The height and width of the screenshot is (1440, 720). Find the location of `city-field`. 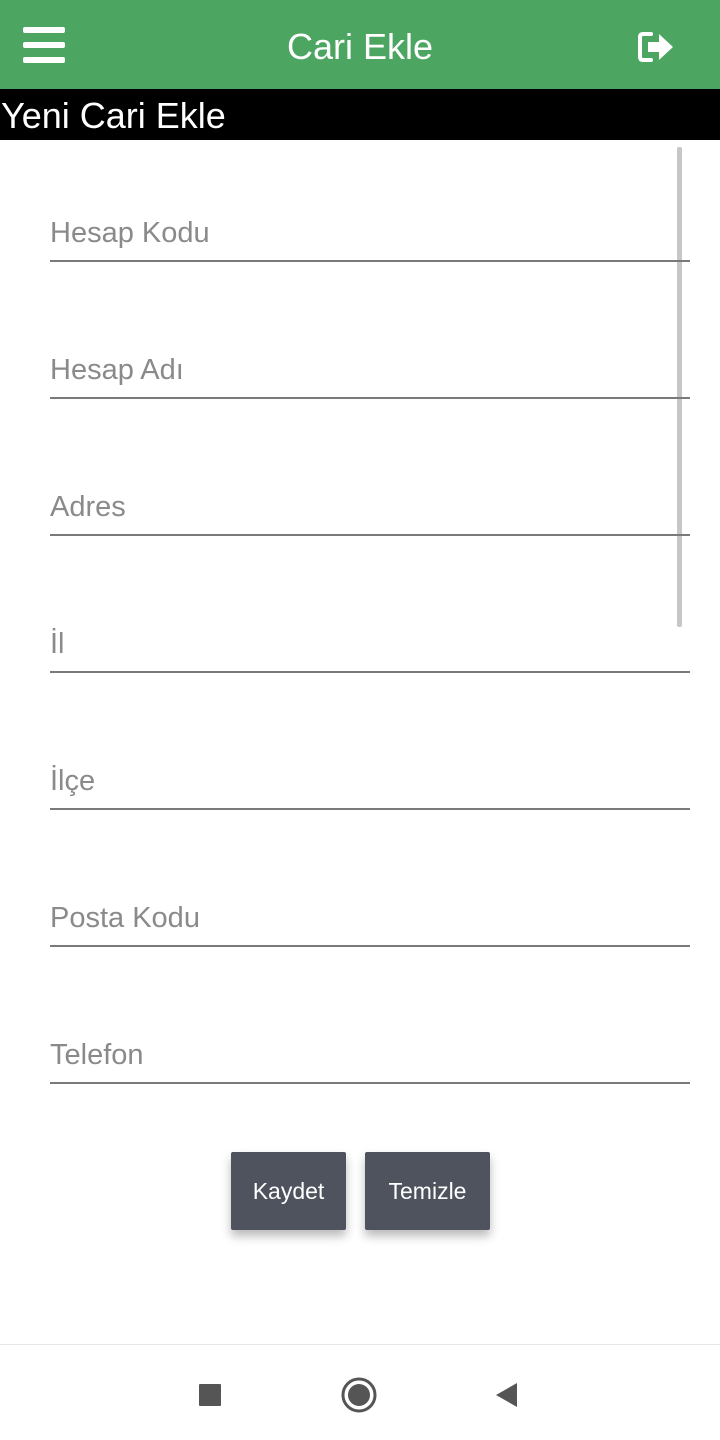

city-field is located at coordinates (370, 643).